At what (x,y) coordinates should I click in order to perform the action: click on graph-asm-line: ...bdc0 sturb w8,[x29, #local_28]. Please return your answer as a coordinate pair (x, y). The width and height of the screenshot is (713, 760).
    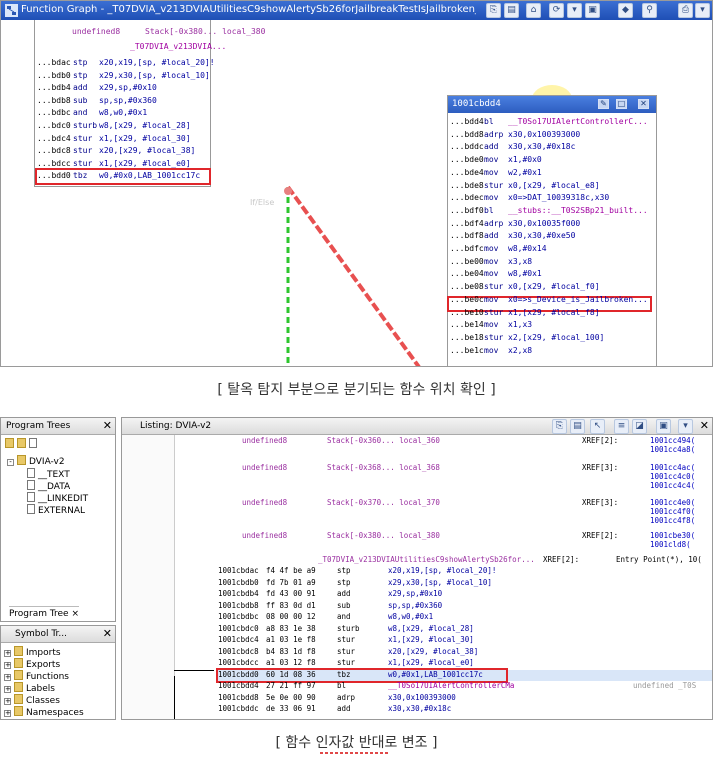
    Looking at the image, I should click on (122, 125).